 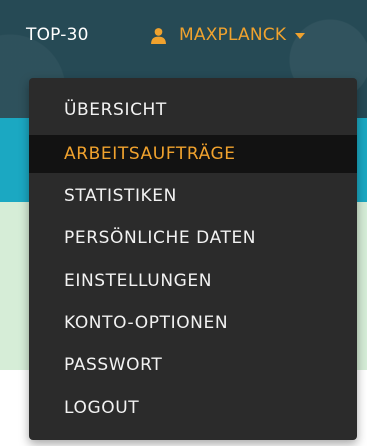 I want to click on menu-item-statistiken: STATISTIKEN, so click(x=193, y=196).